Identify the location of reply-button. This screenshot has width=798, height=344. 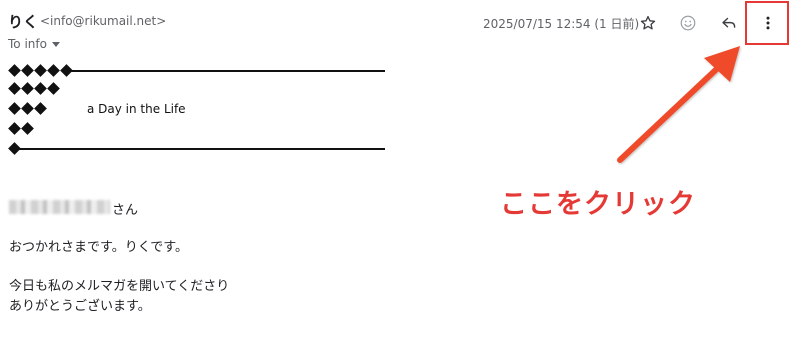
(729, 23).